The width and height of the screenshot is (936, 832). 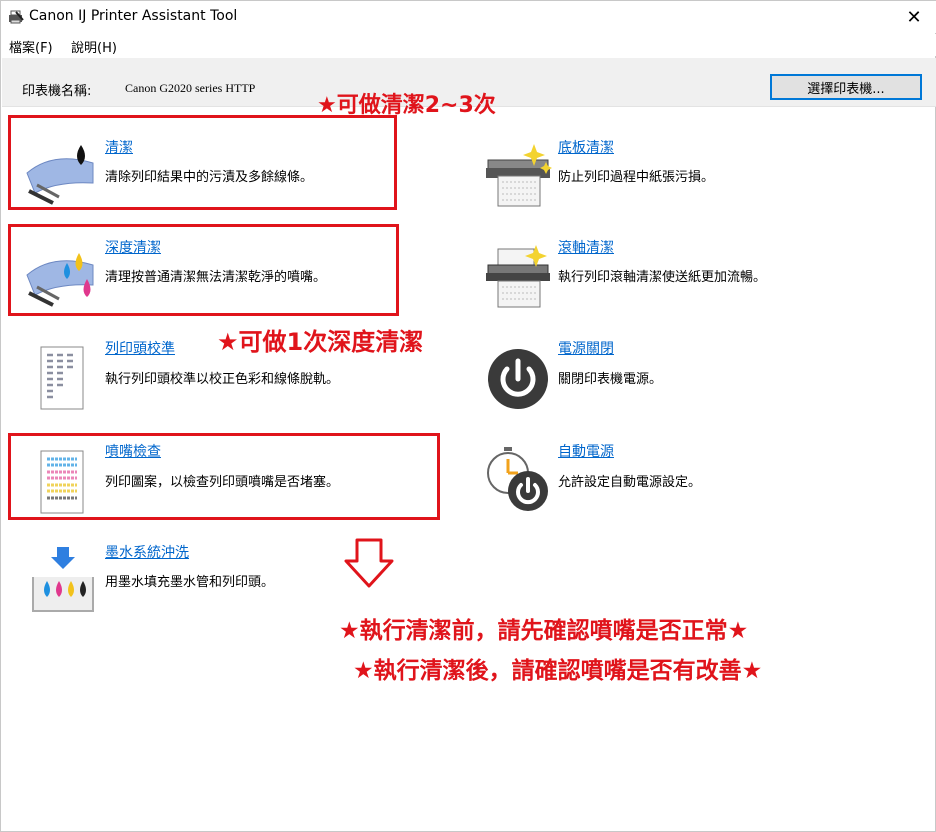 What do you see at coordinates (140, 348) in the screenshot?
I see `print-head-alignment-link: 列印頭校準` at bounding box center [140, 348].